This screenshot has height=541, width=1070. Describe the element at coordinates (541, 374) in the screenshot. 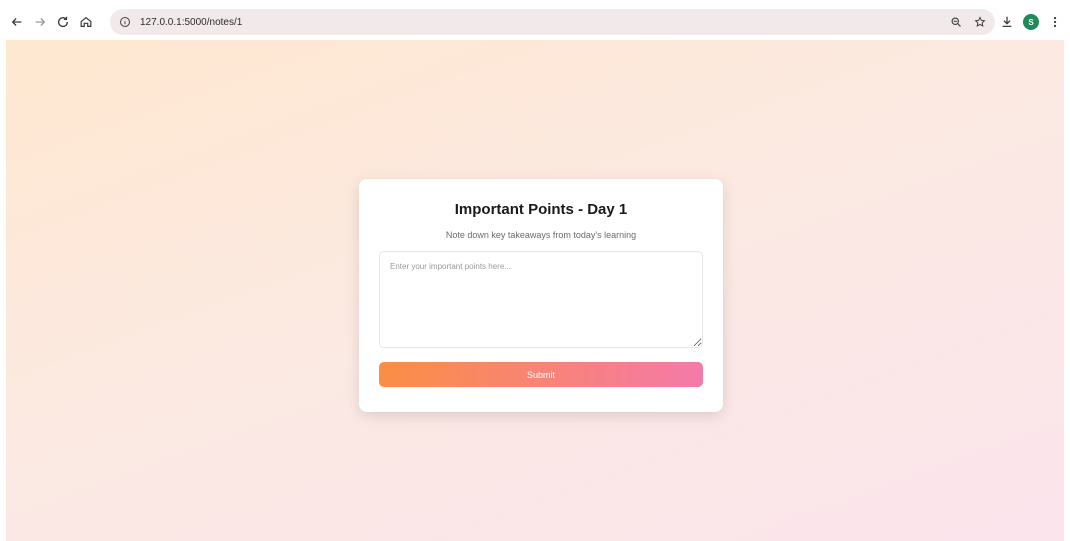

I see `submit-button: Submit` at that location.